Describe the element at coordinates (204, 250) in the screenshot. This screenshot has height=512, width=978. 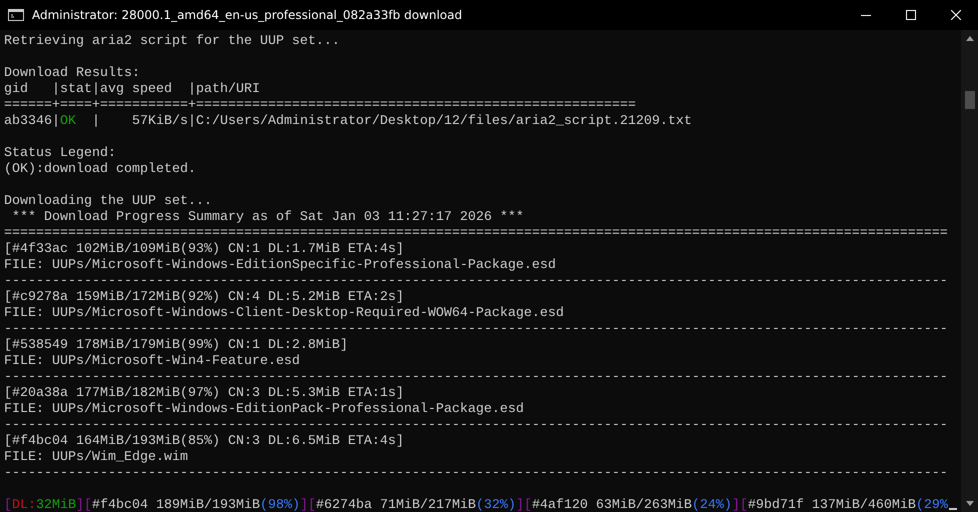
I see `console-line: [#4f33ac 102MiB/109MiB(93%) CN:1 DL:1.7MiB ETA:4s]` at that location.